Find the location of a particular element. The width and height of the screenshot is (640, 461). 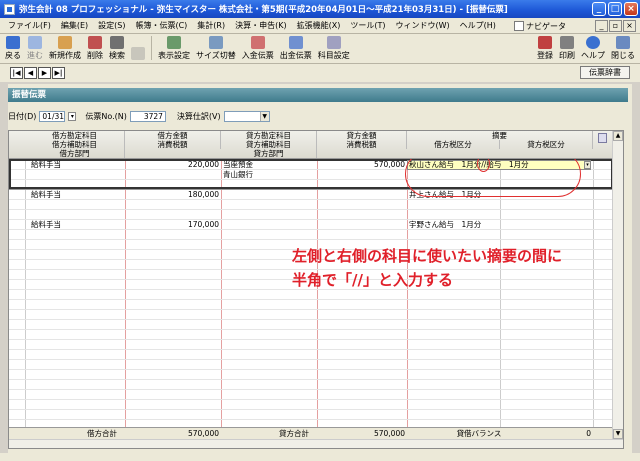

size-toggle-icon is located at coordinates (215, 42).